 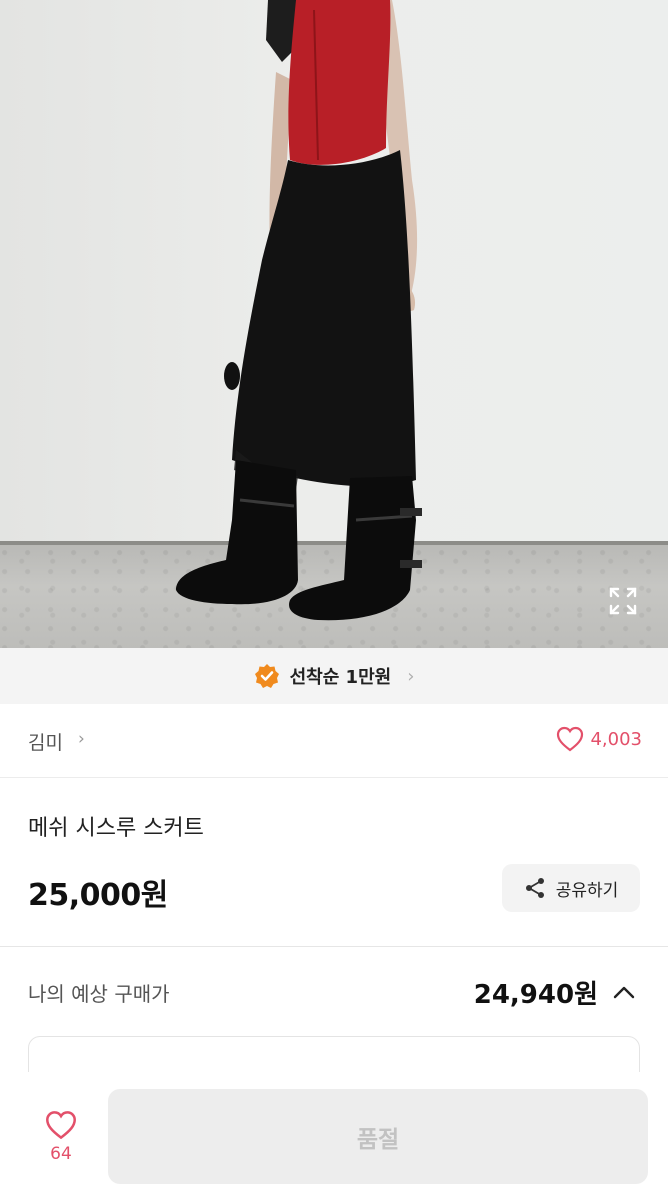 I want to click on promo-chevron-icon: ›, so click(x=411, y=676).